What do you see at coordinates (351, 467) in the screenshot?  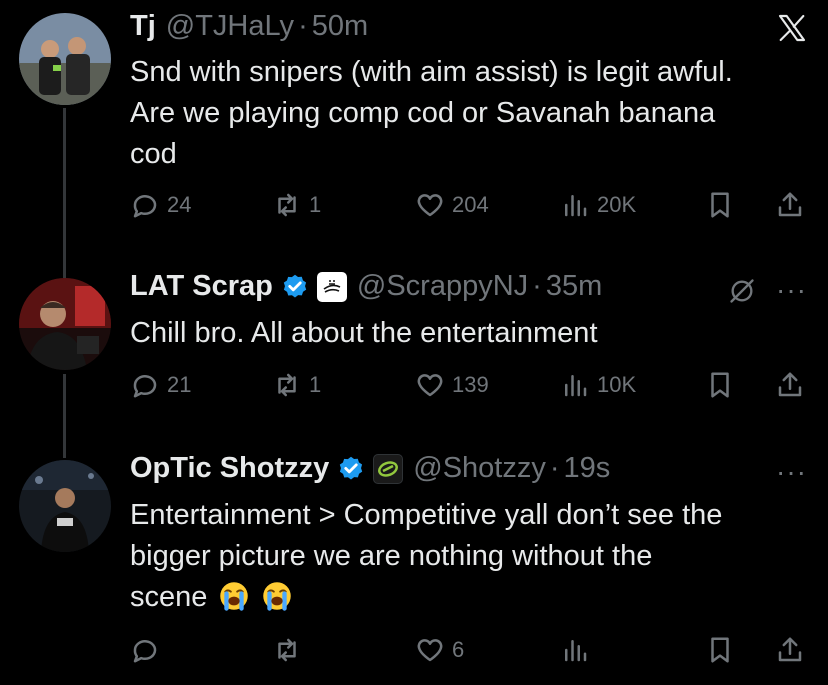 I see `verified-badge-icon` at bounding box center [351, 467].